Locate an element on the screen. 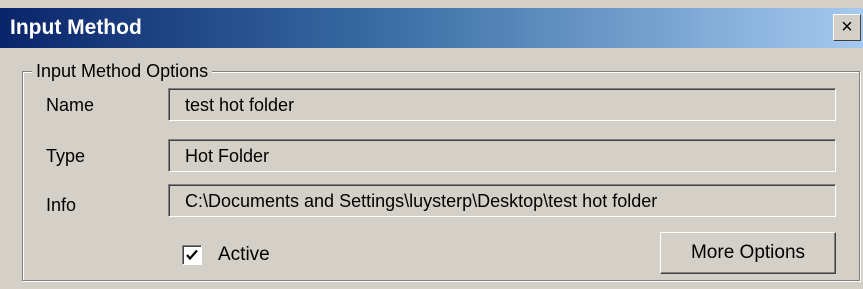 This screenshot has width=863, height=289. active-checkbox is located at coordinates (192, 255).